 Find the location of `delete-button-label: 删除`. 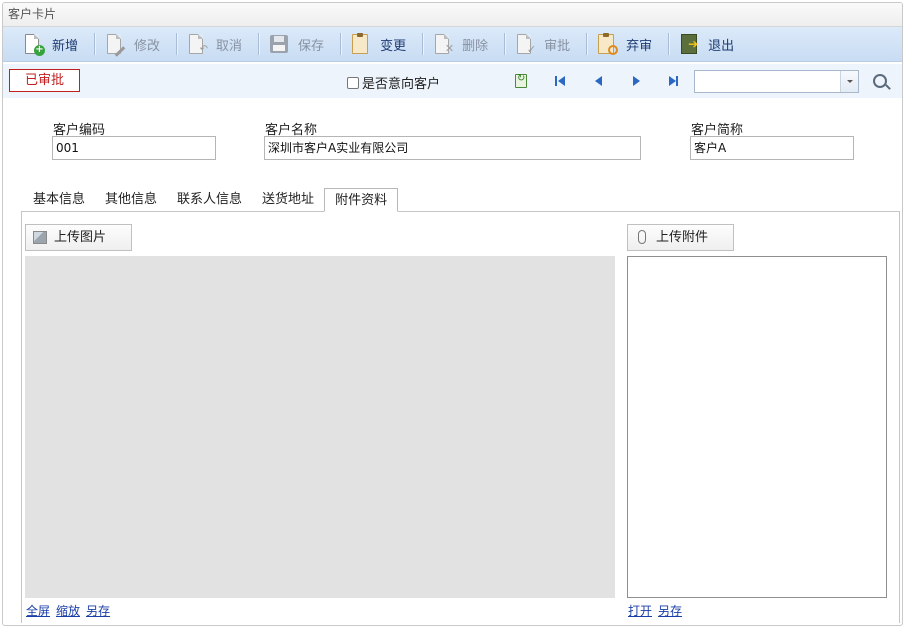

delete-button-label: 删除 is located at coordinates (475, 46).